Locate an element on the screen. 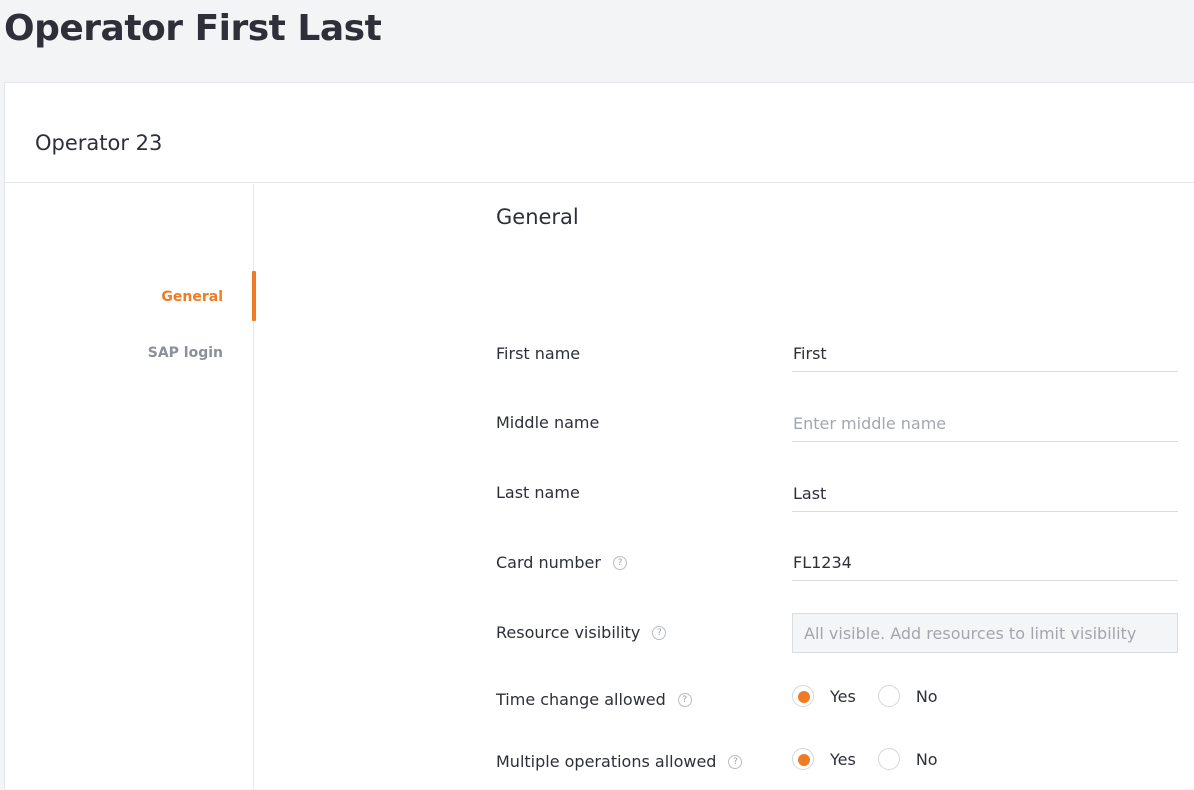  last-name-label: Last name is located at coordinates (538, 492).